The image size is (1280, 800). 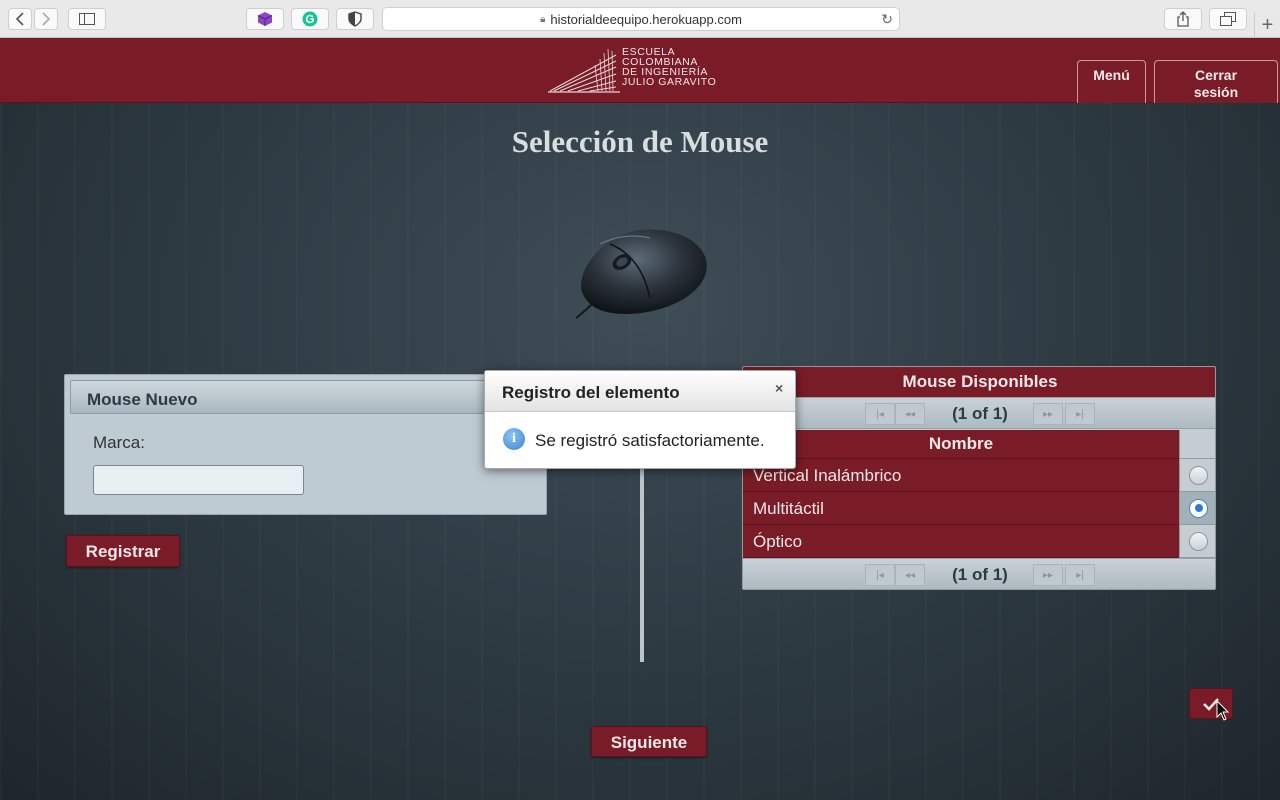 I want to click on logo-line: JULIO GARAVITO, so click(x=669, y=82).